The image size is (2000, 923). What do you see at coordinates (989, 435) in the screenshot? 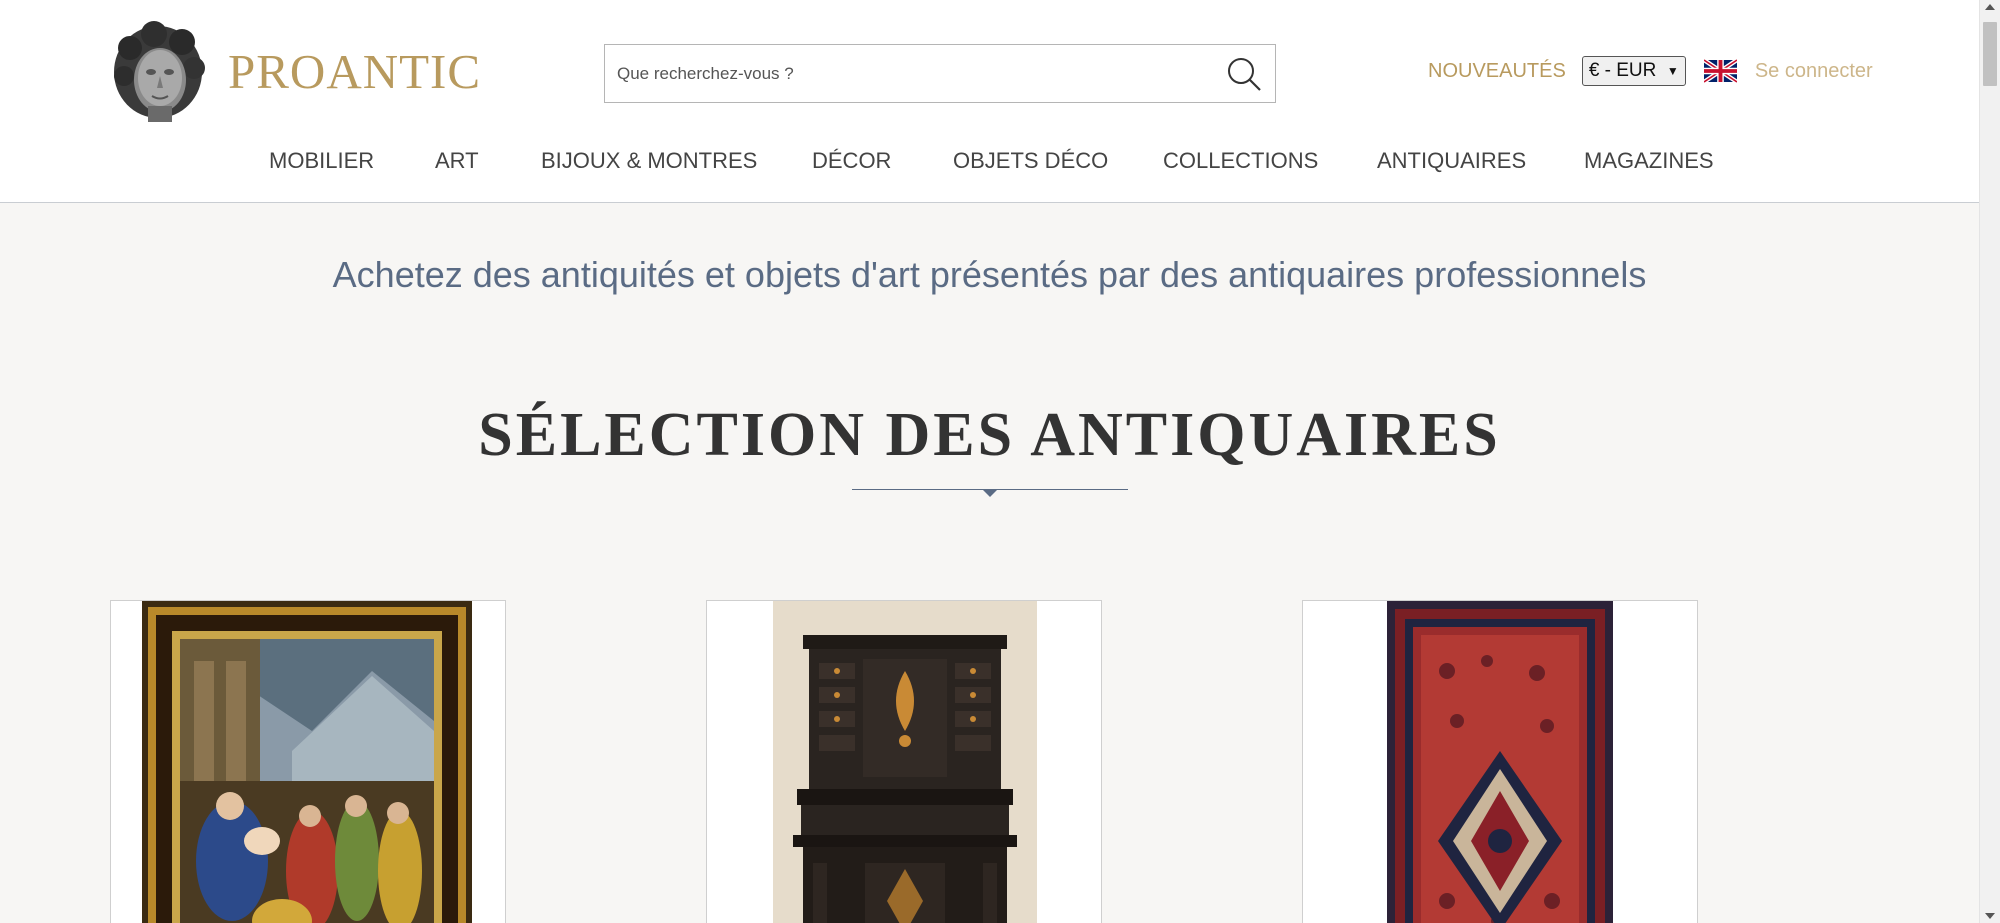
I see `section-title: SÉLECTION DES ANTIQUAIRES` at bounding box center [989, 435].